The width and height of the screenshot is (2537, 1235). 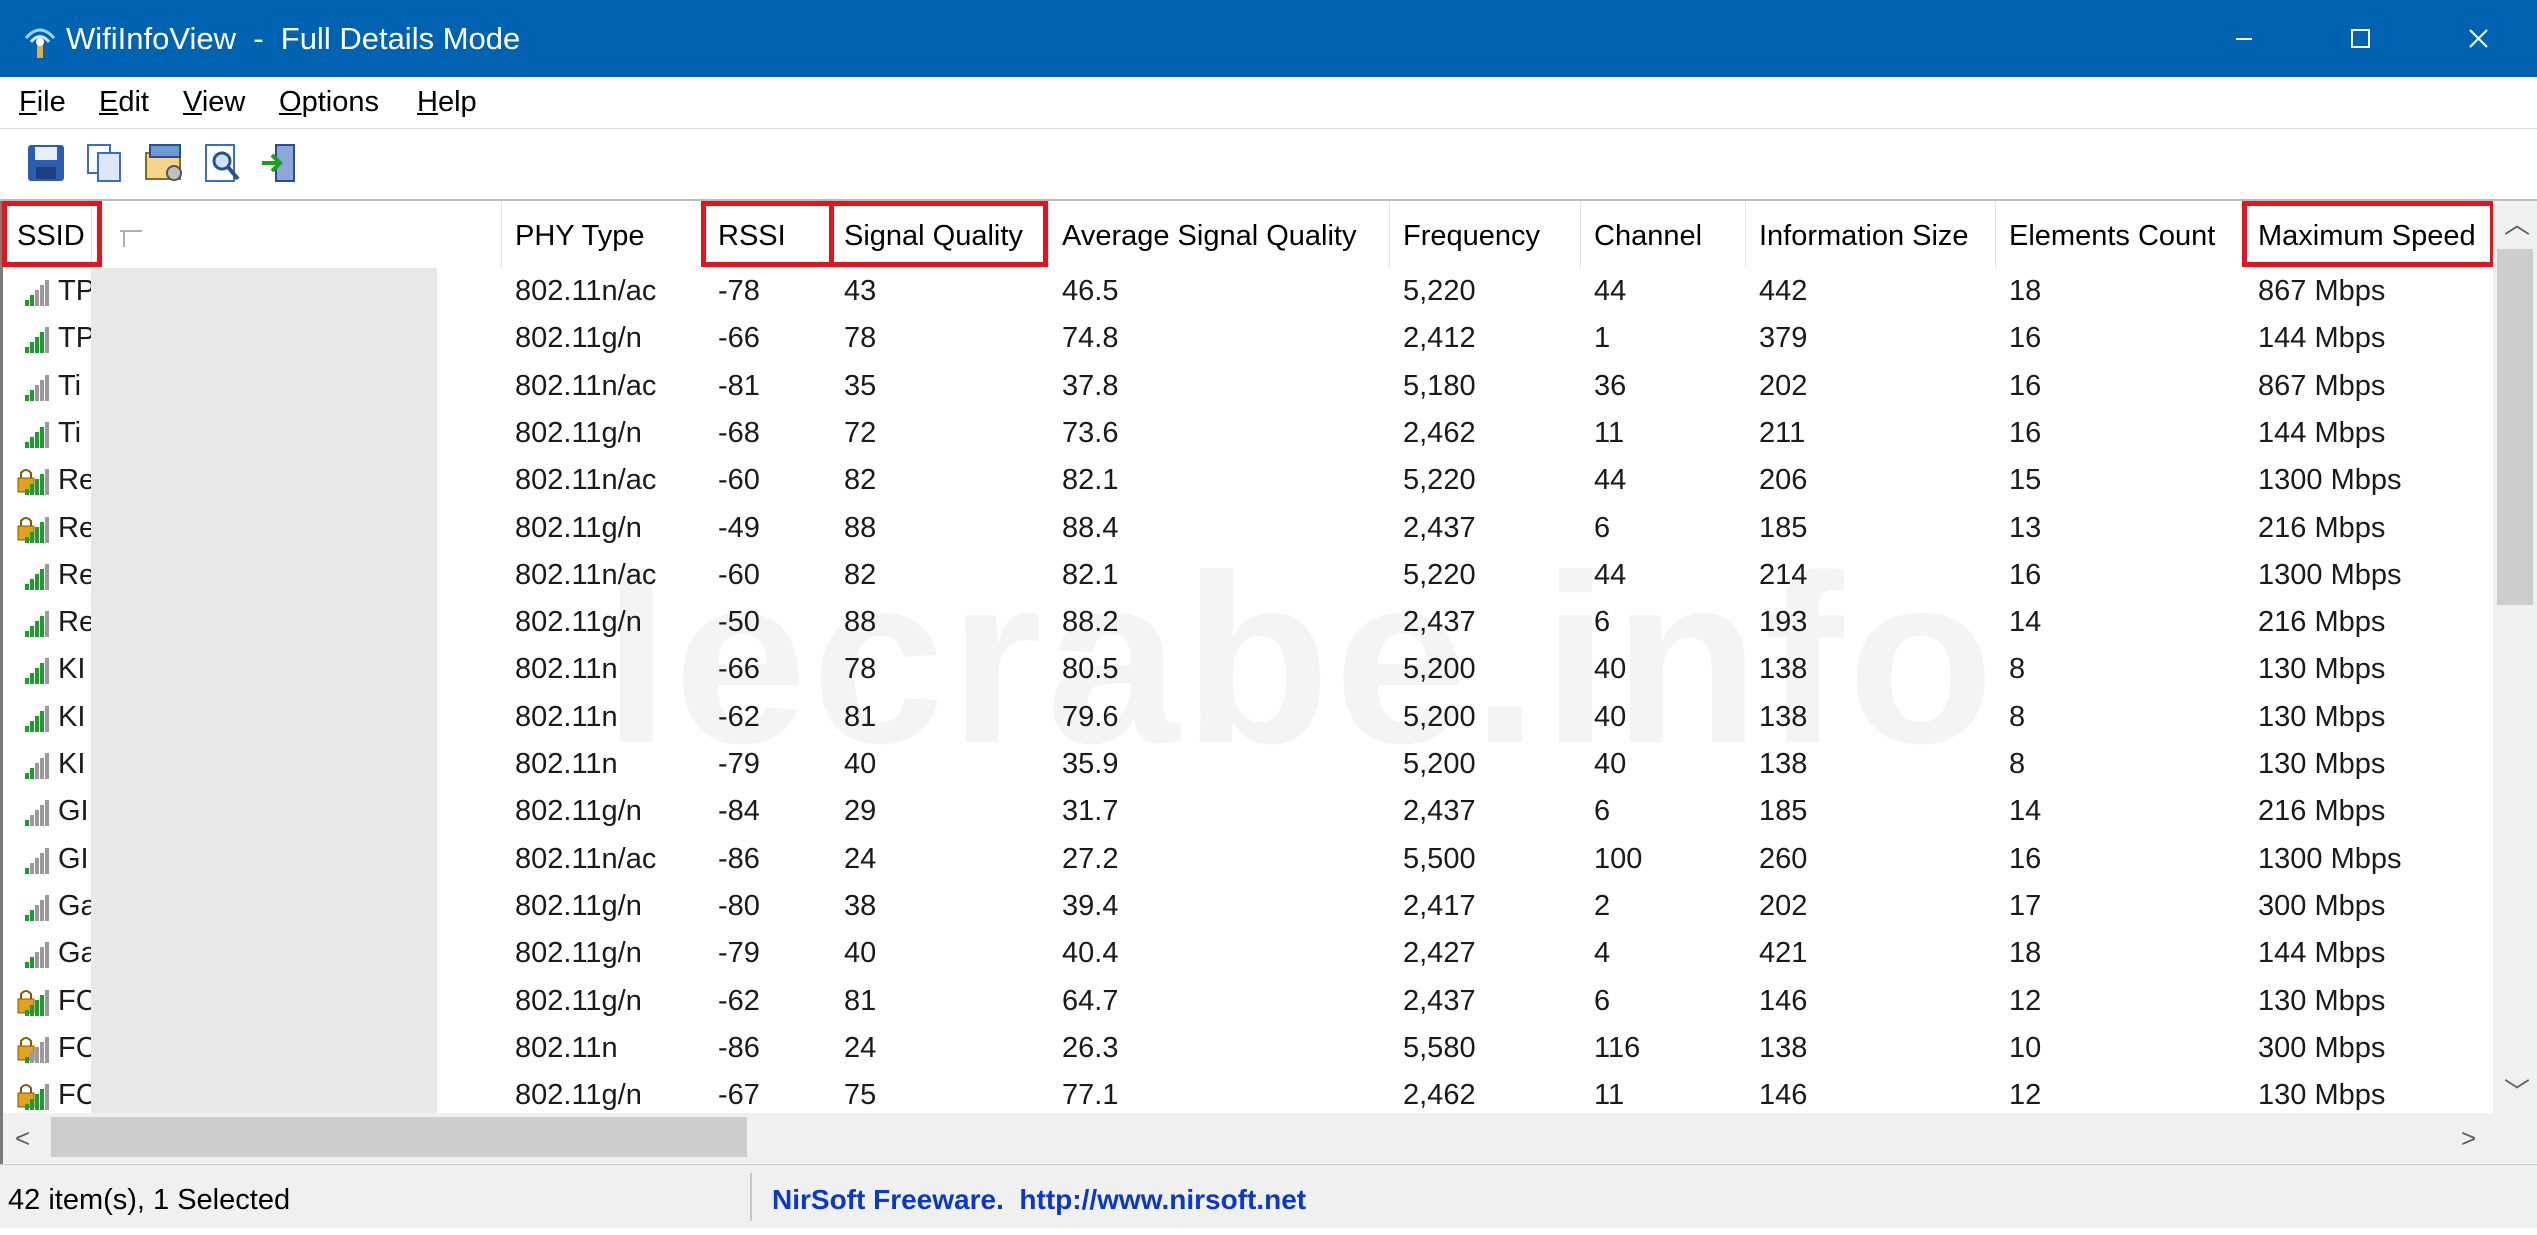 I want to click on save-icon, so click(x=46, y=163).